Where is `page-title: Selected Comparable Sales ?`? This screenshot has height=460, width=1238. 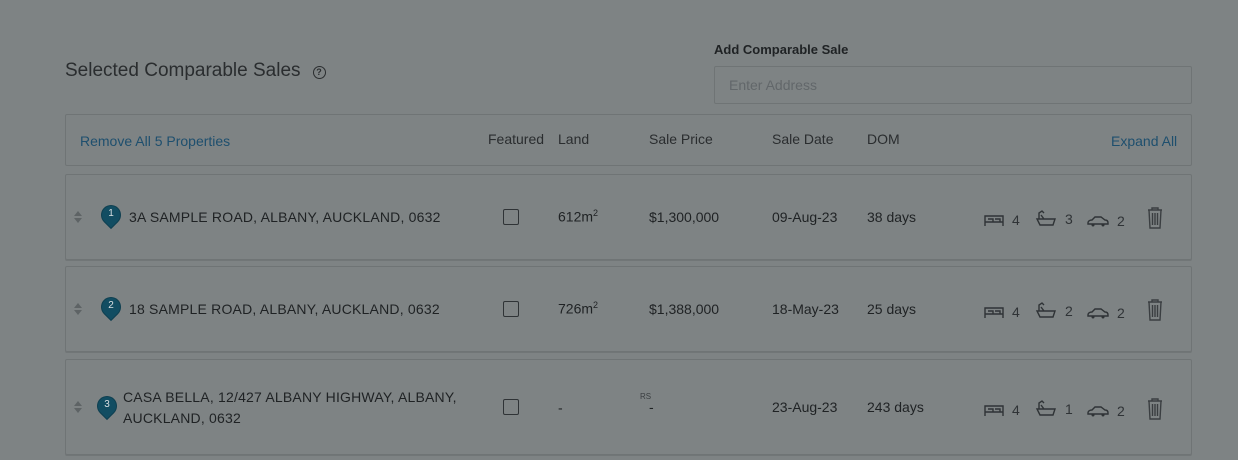 page-title: Selected Comparable Sales ? is located at coordinates (195, 71).